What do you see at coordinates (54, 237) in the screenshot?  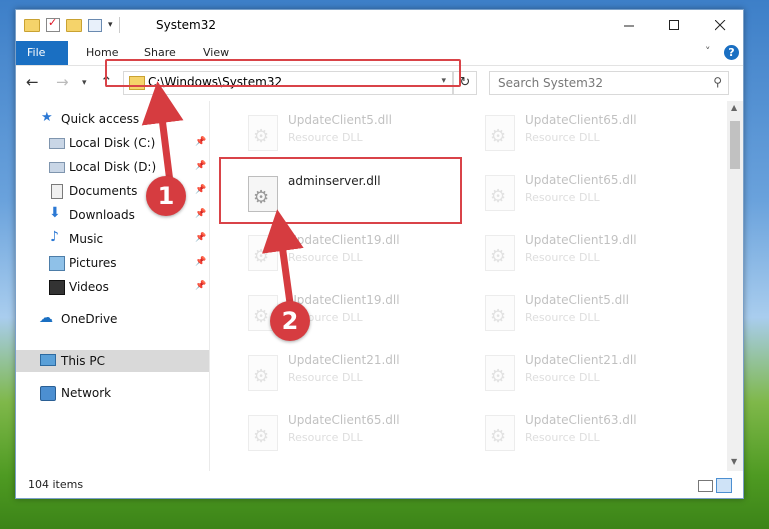 I see `music-icon: ♪` at bounding box center [54, 237].